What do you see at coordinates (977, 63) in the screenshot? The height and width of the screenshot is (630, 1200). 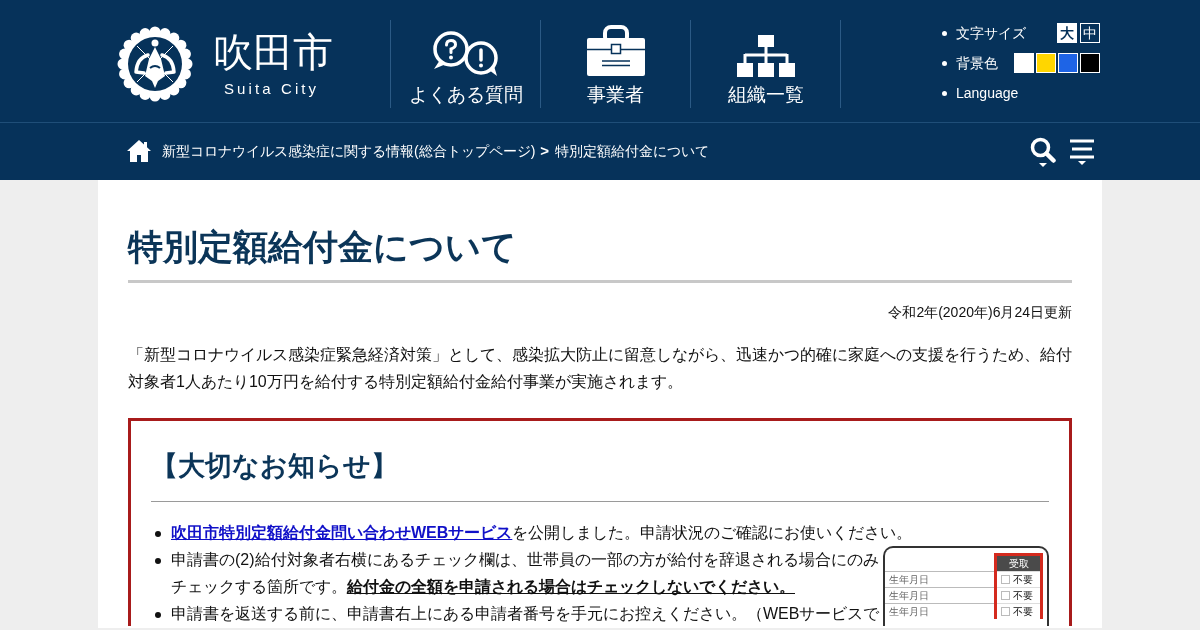 I see `background-label: 背景色` at bounding box center [977, 63].